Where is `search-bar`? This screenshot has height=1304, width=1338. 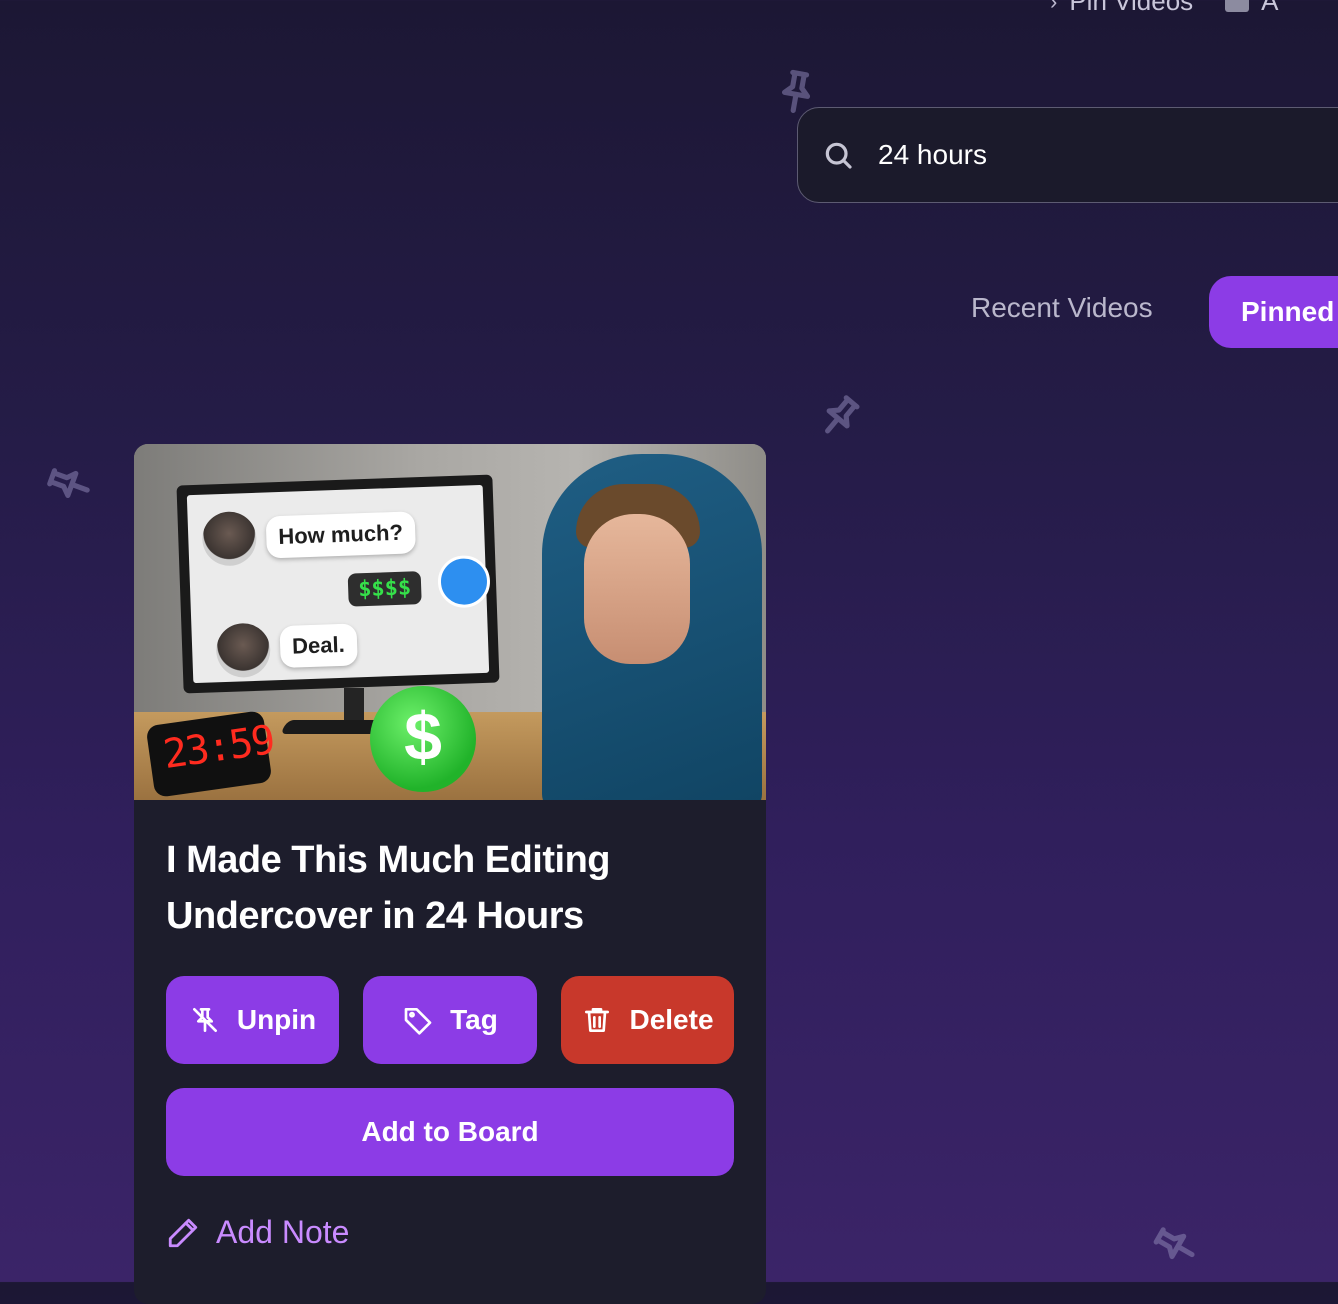 search-bar is located at coordinates (1067, 155).